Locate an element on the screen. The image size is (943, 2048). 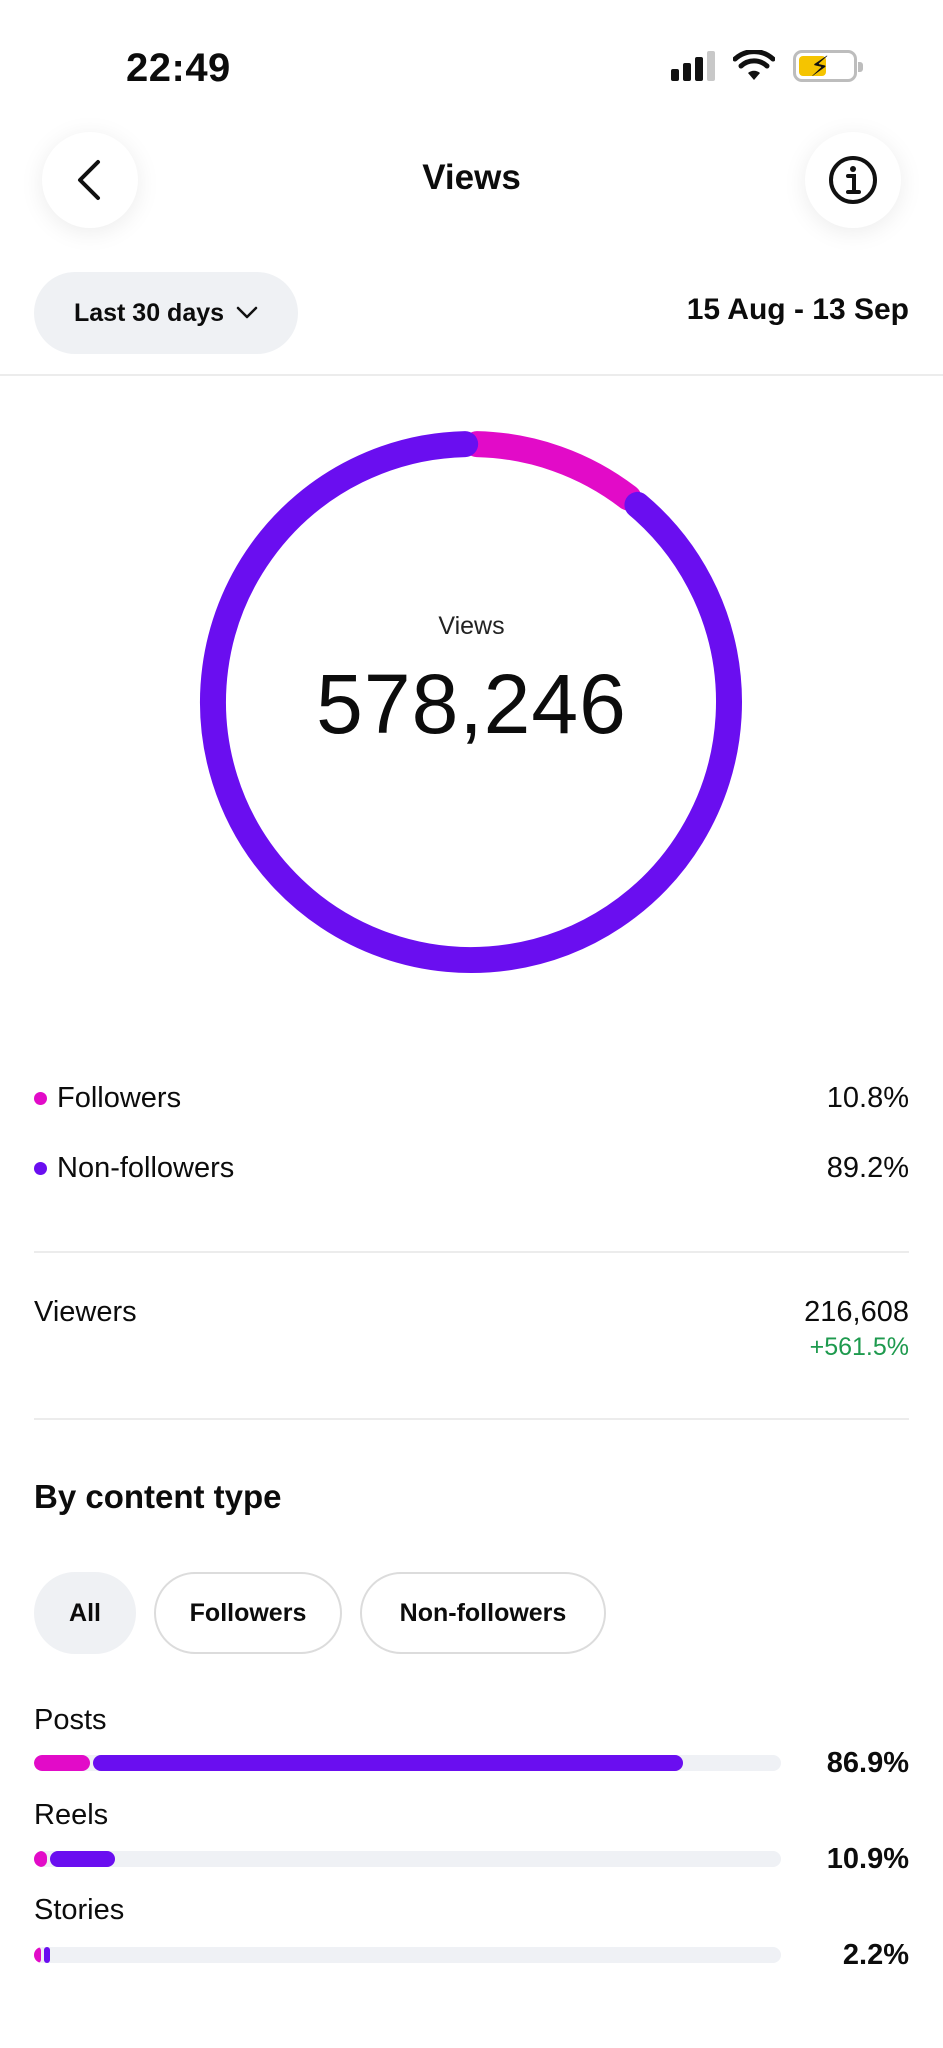
legend-followers-percent: 10.8% is located at coordinates (867, 1097).